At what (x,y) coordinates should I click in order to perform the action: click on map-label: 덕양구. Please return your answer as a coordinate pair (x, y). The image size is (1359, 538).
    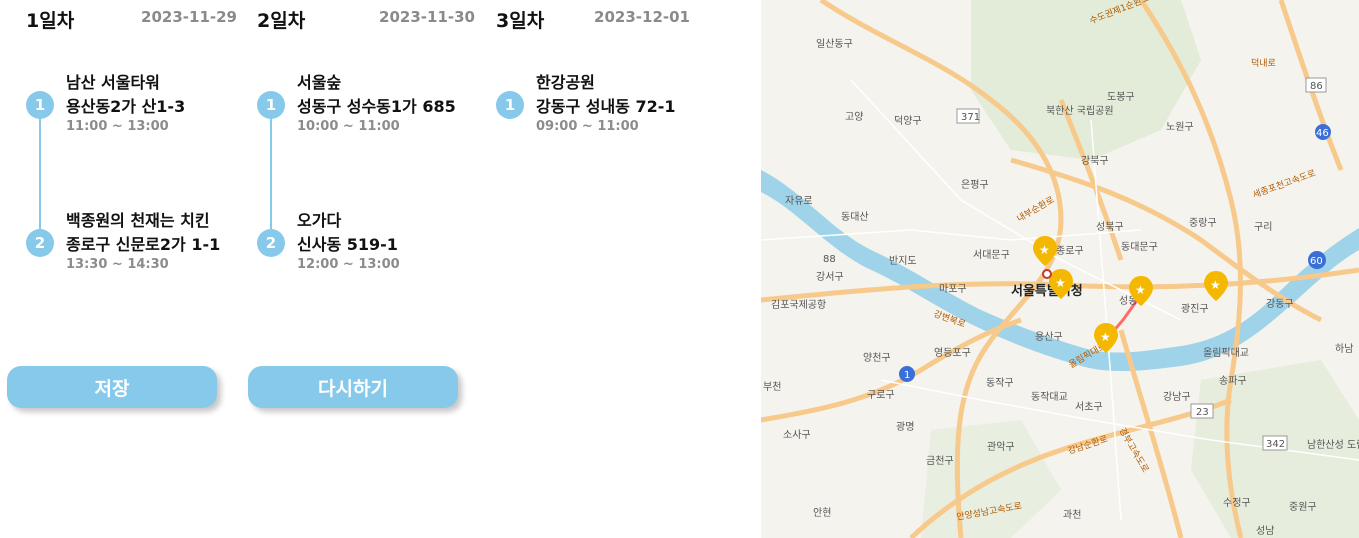
    Looking at the image, I should click on (908, 121).